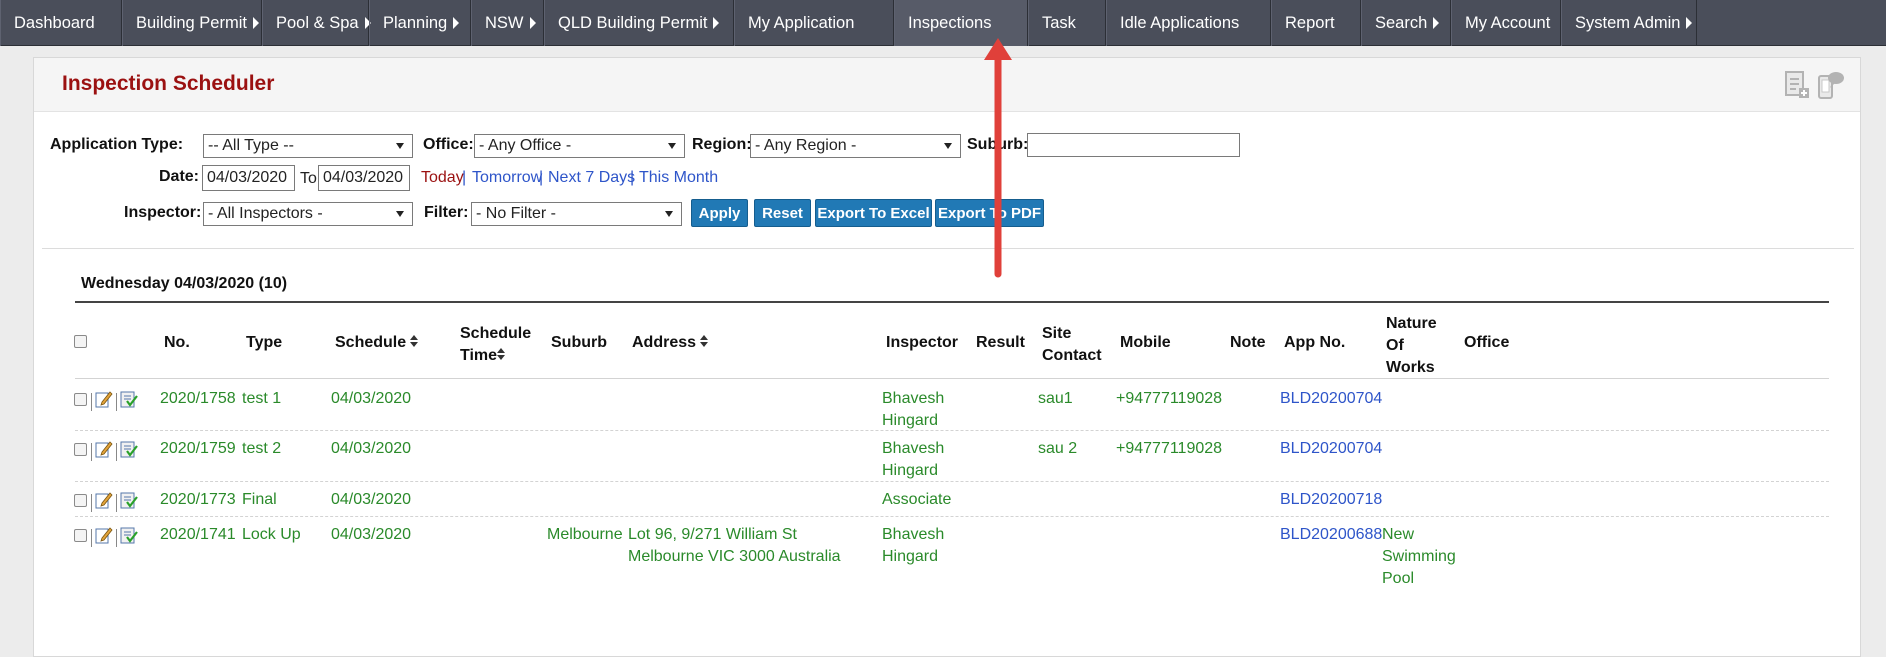 This screenshot has height=657, width=1886. What do you see at coordinates (585, 534) in the screenshot?
I see `cell-suburb: Melbourne` at bounding box center [585, 534].